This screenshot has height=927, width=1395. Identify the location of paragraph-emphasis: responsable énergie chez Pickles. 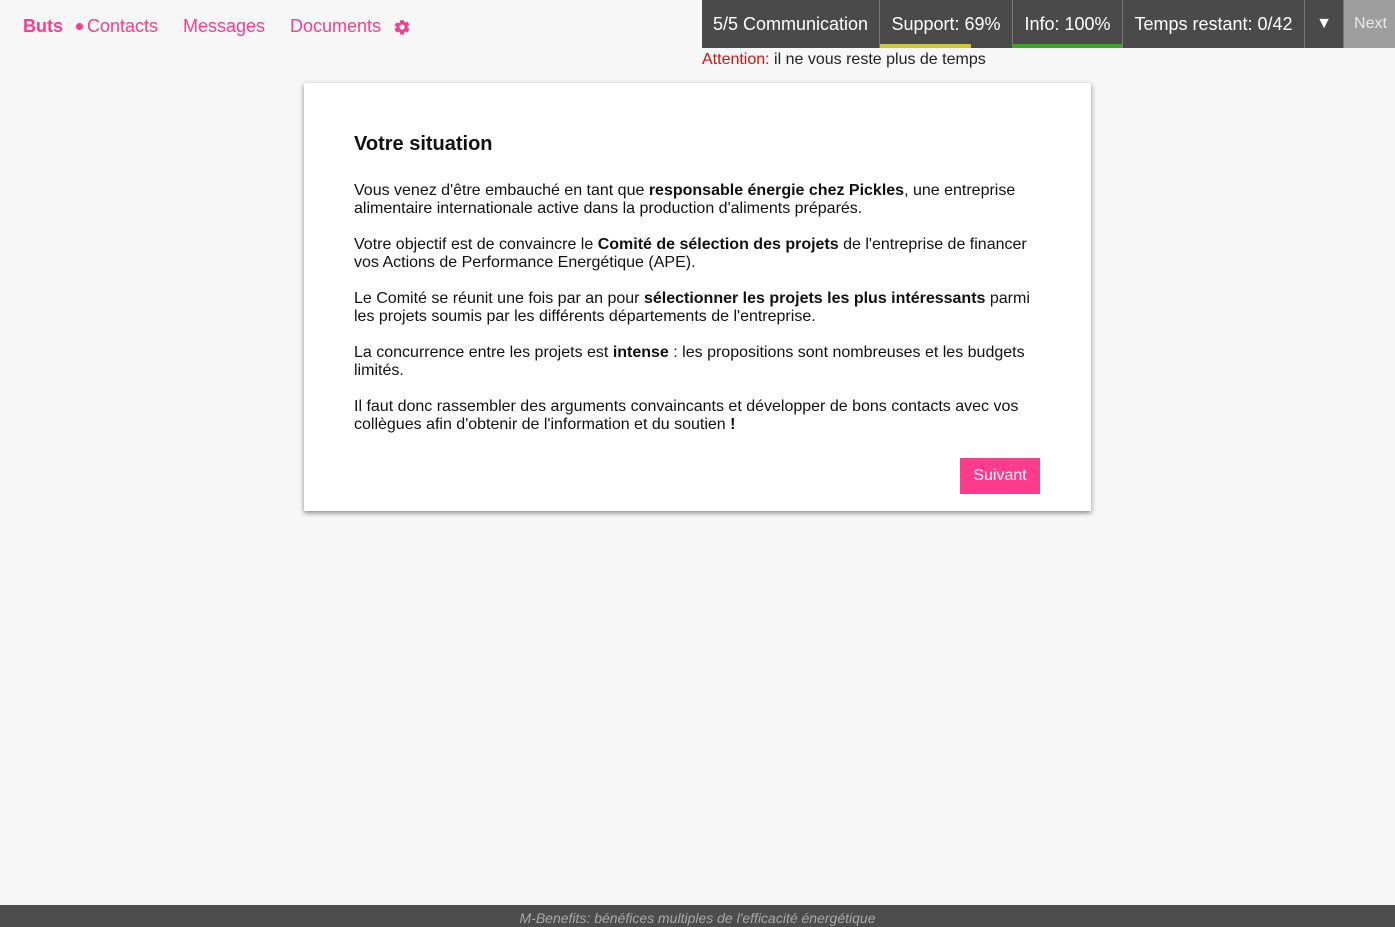
(776, 190).